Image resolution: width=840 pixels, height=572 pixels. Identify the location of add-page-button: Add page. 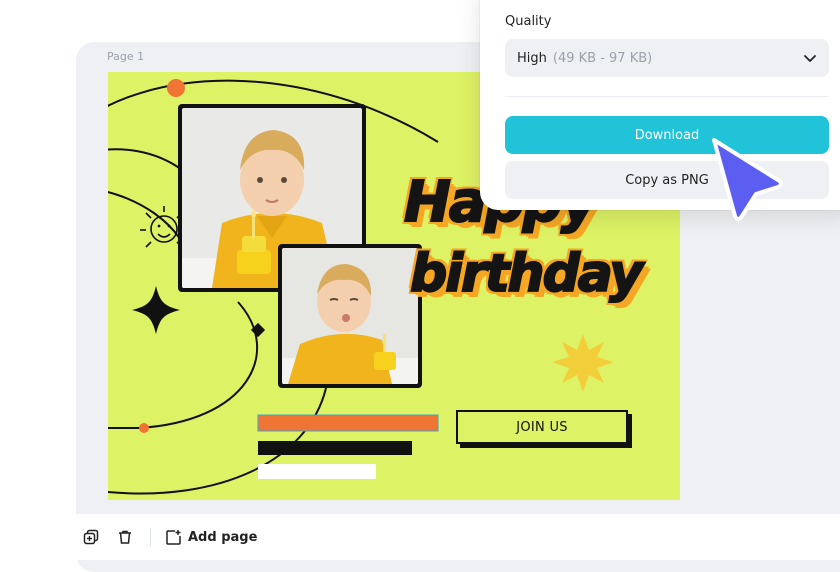
(211, 537).